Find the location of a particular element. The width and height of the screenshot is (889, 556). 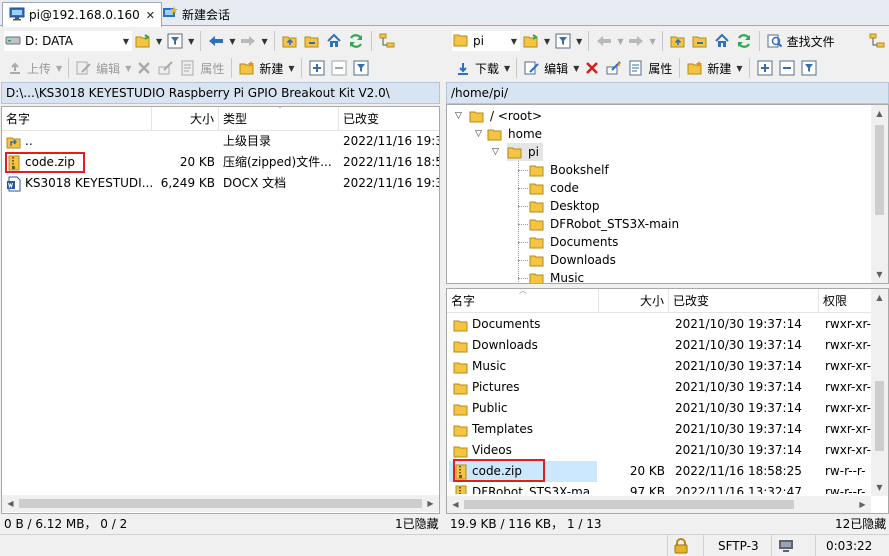

left-horizontal-scrollbar: ◀ ▶ is located at coordinates (220, 503).